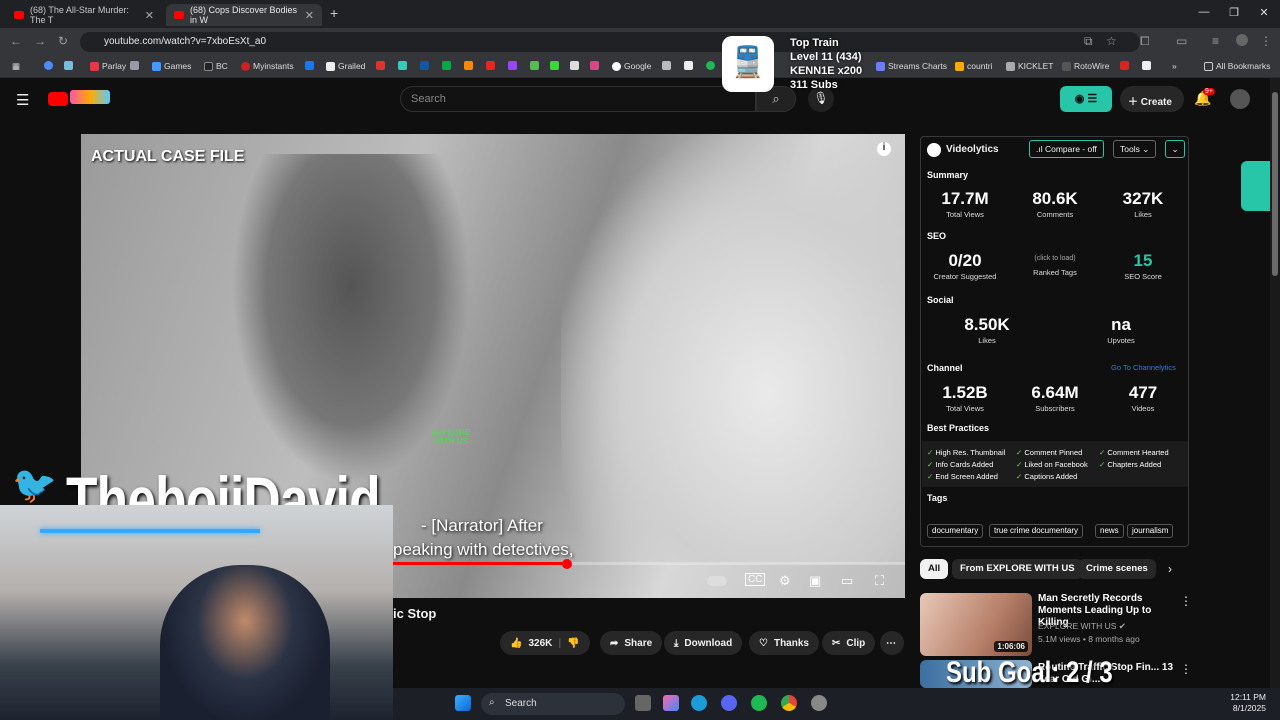  Describe the element at coordinates (1082, 626) in the screenshot. I see `related-channel: EXPLORE WITH US ✔` at that location.